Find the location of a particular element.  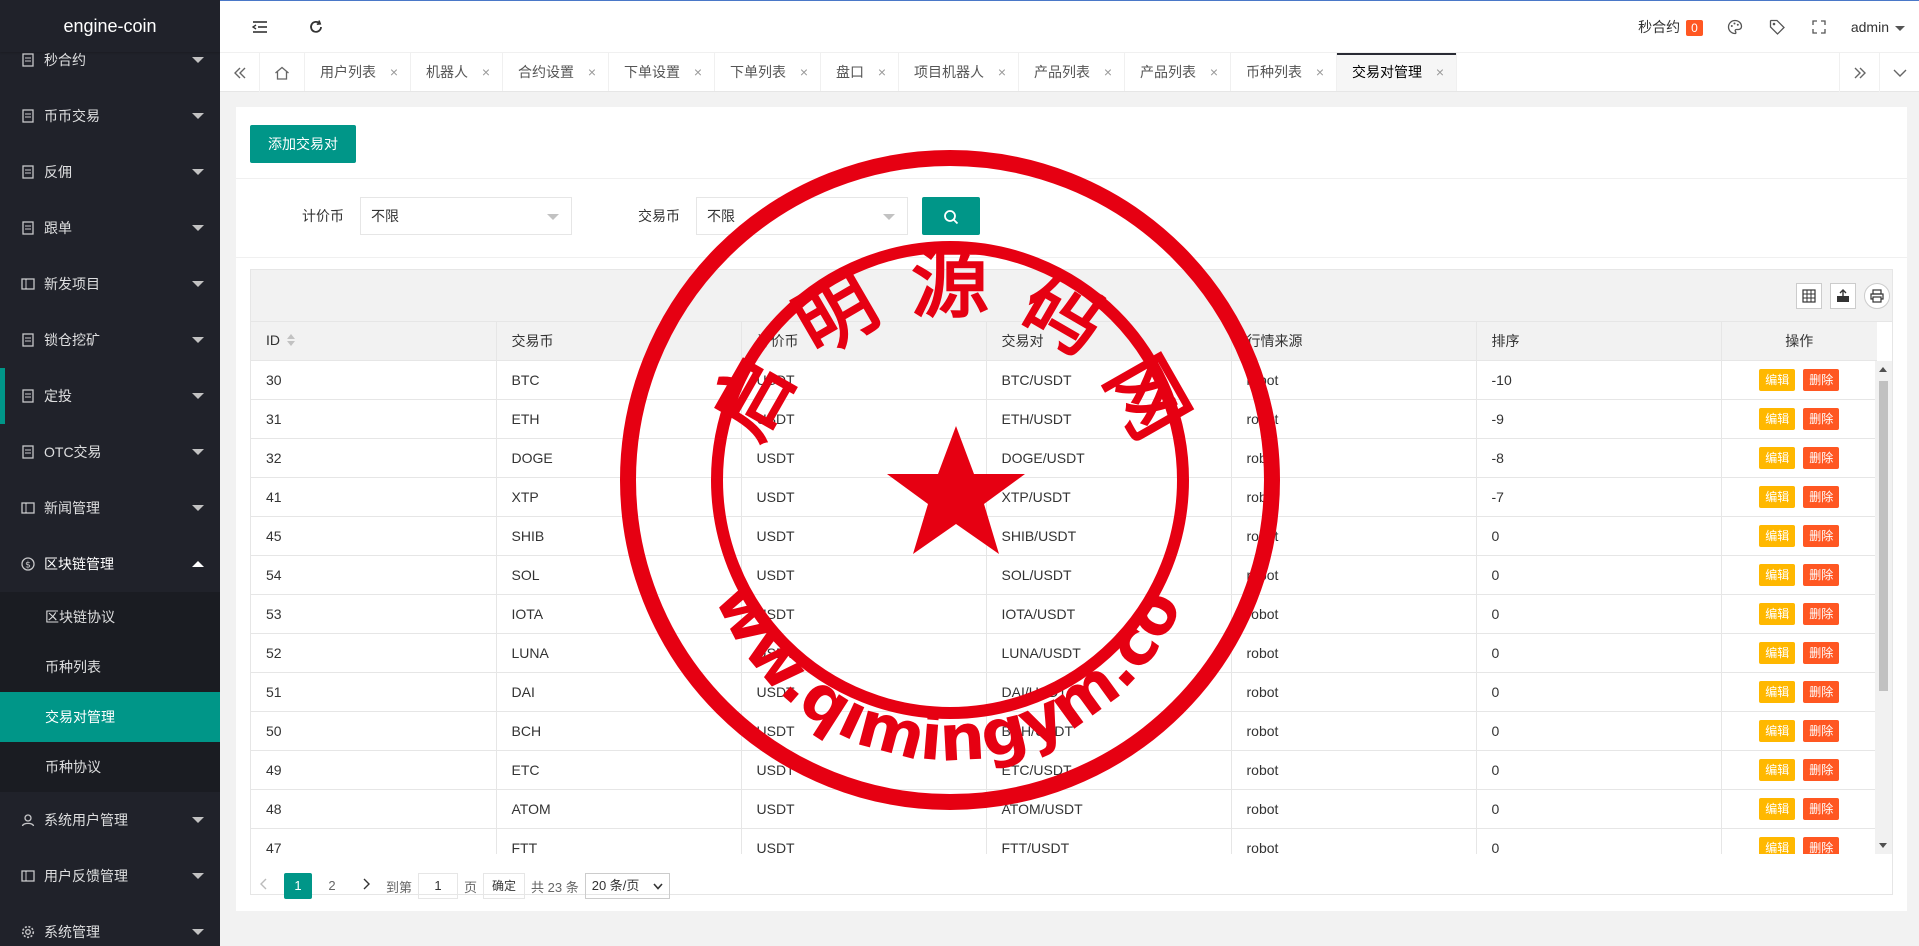

tabs-scroll-right-icon is located at coordinates (1859, 72).